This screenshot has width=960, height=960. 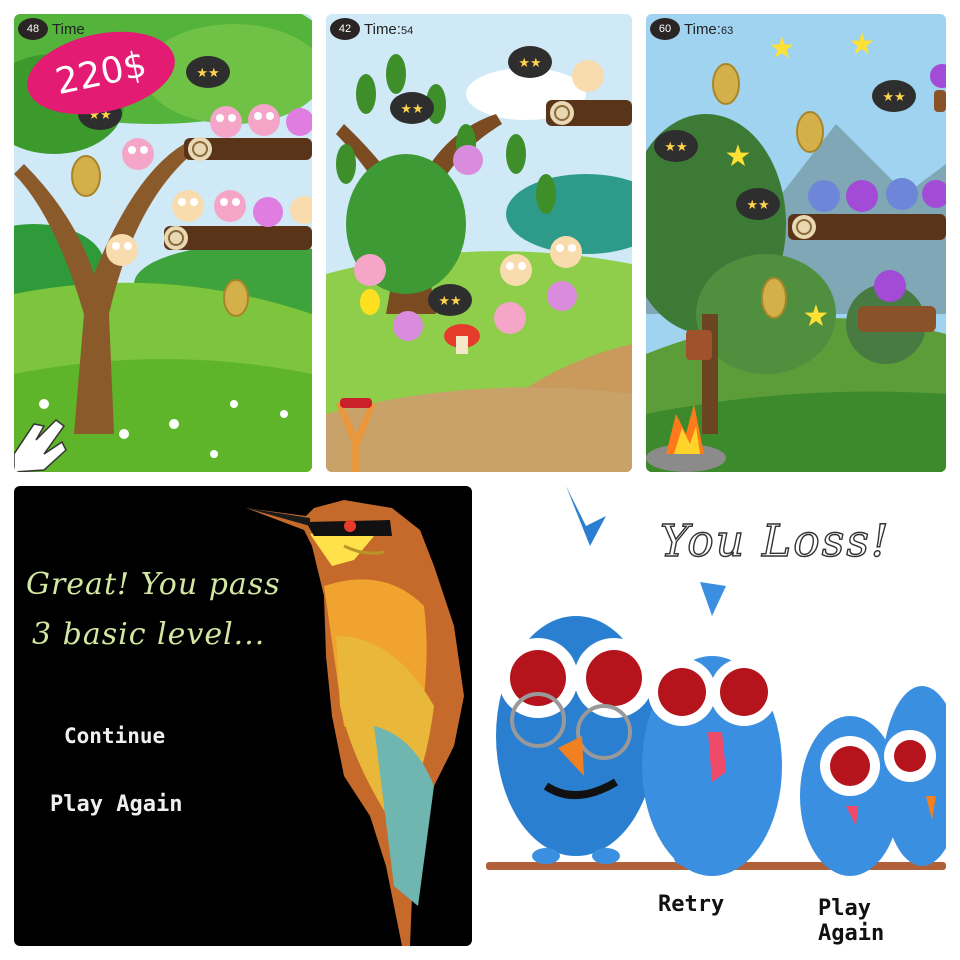 What do you see at coordinates (709, 29) in the screenshot?
I see `time-label: Time:63` at bounding box center [709, 29].